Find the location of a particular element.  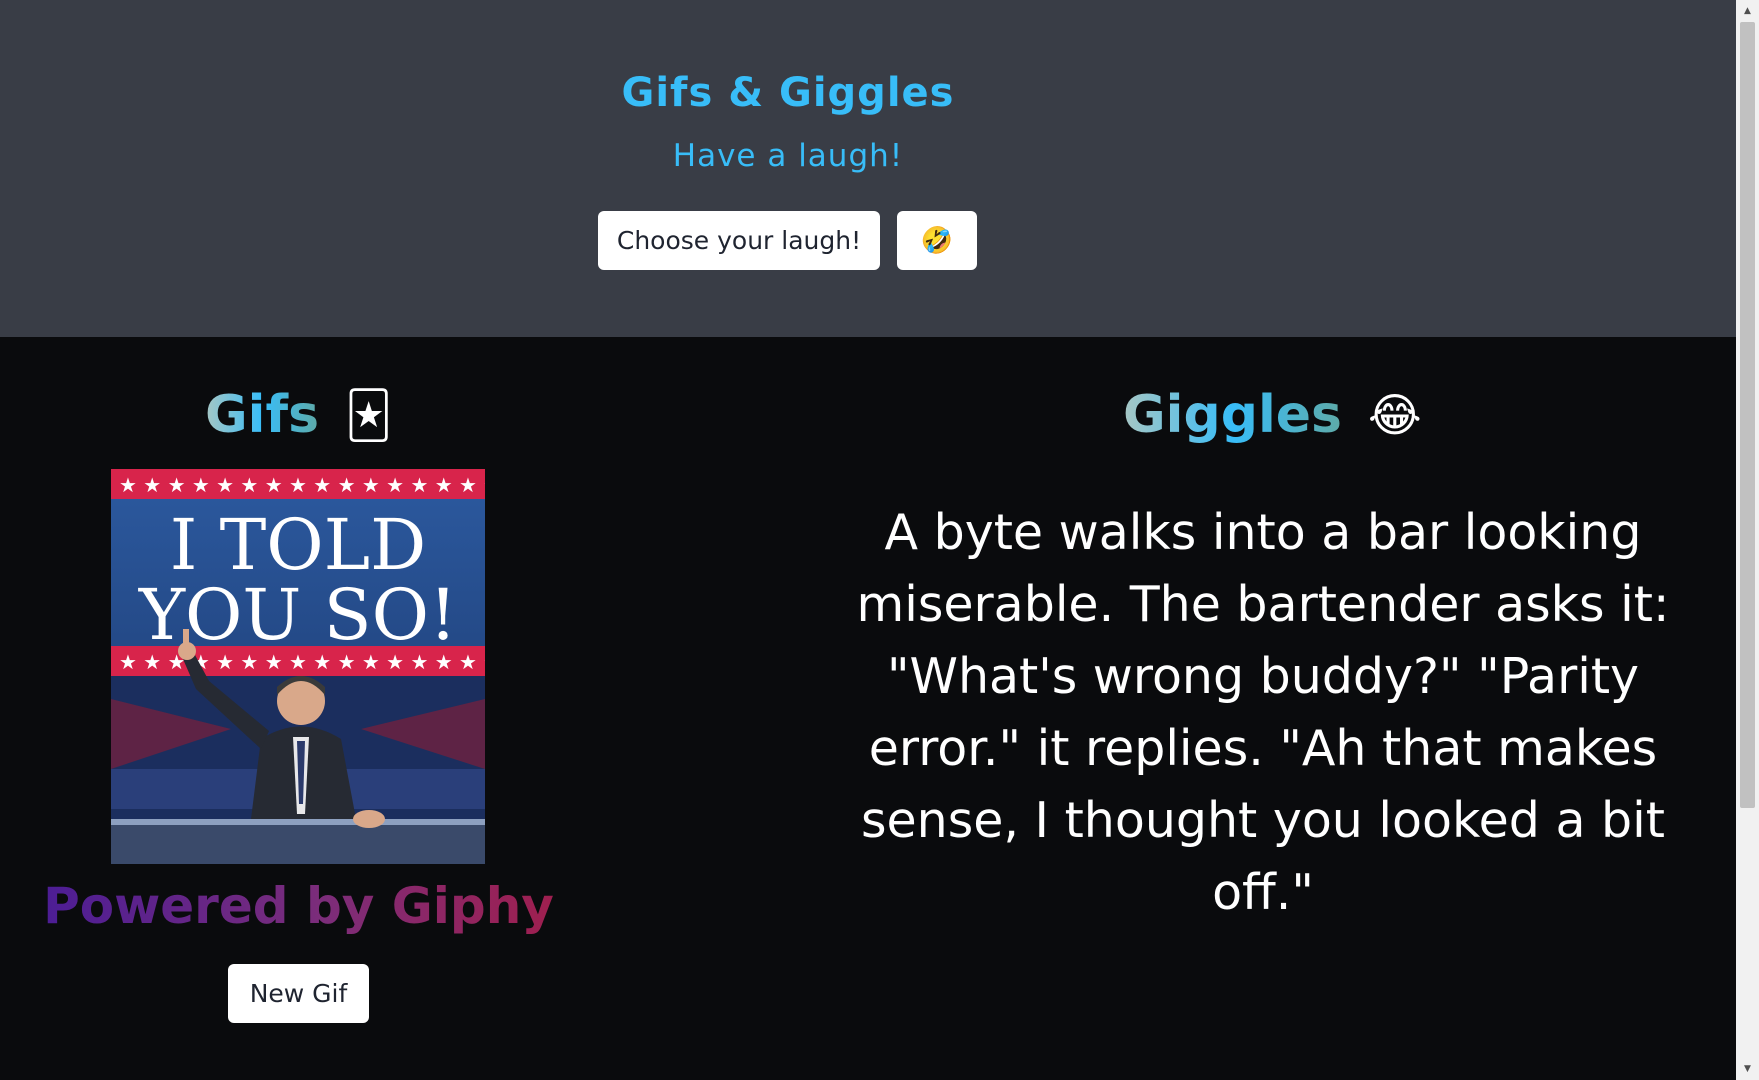

app-subtitle: Have a laugh! is located at coordinates (788, 156).